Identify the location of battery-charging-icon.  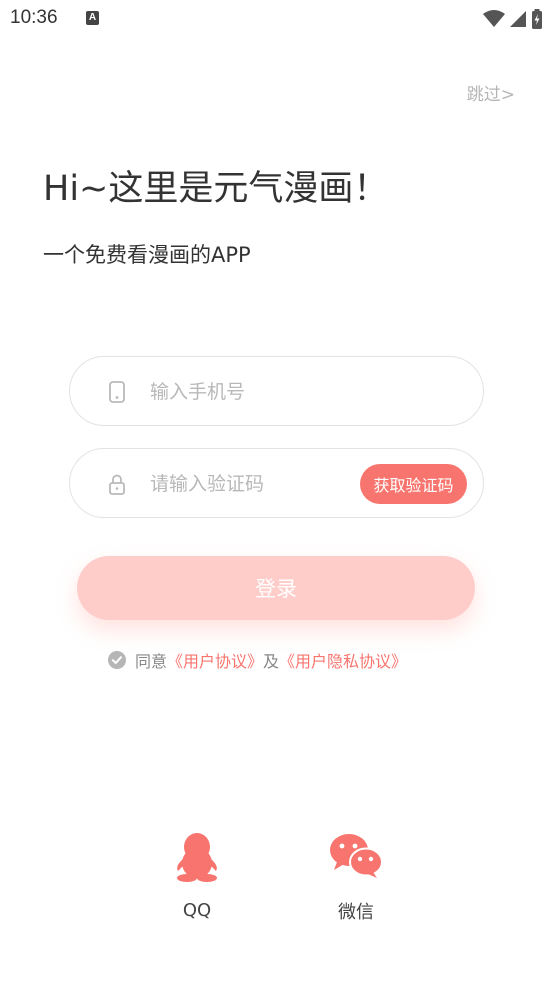
(537, 19).